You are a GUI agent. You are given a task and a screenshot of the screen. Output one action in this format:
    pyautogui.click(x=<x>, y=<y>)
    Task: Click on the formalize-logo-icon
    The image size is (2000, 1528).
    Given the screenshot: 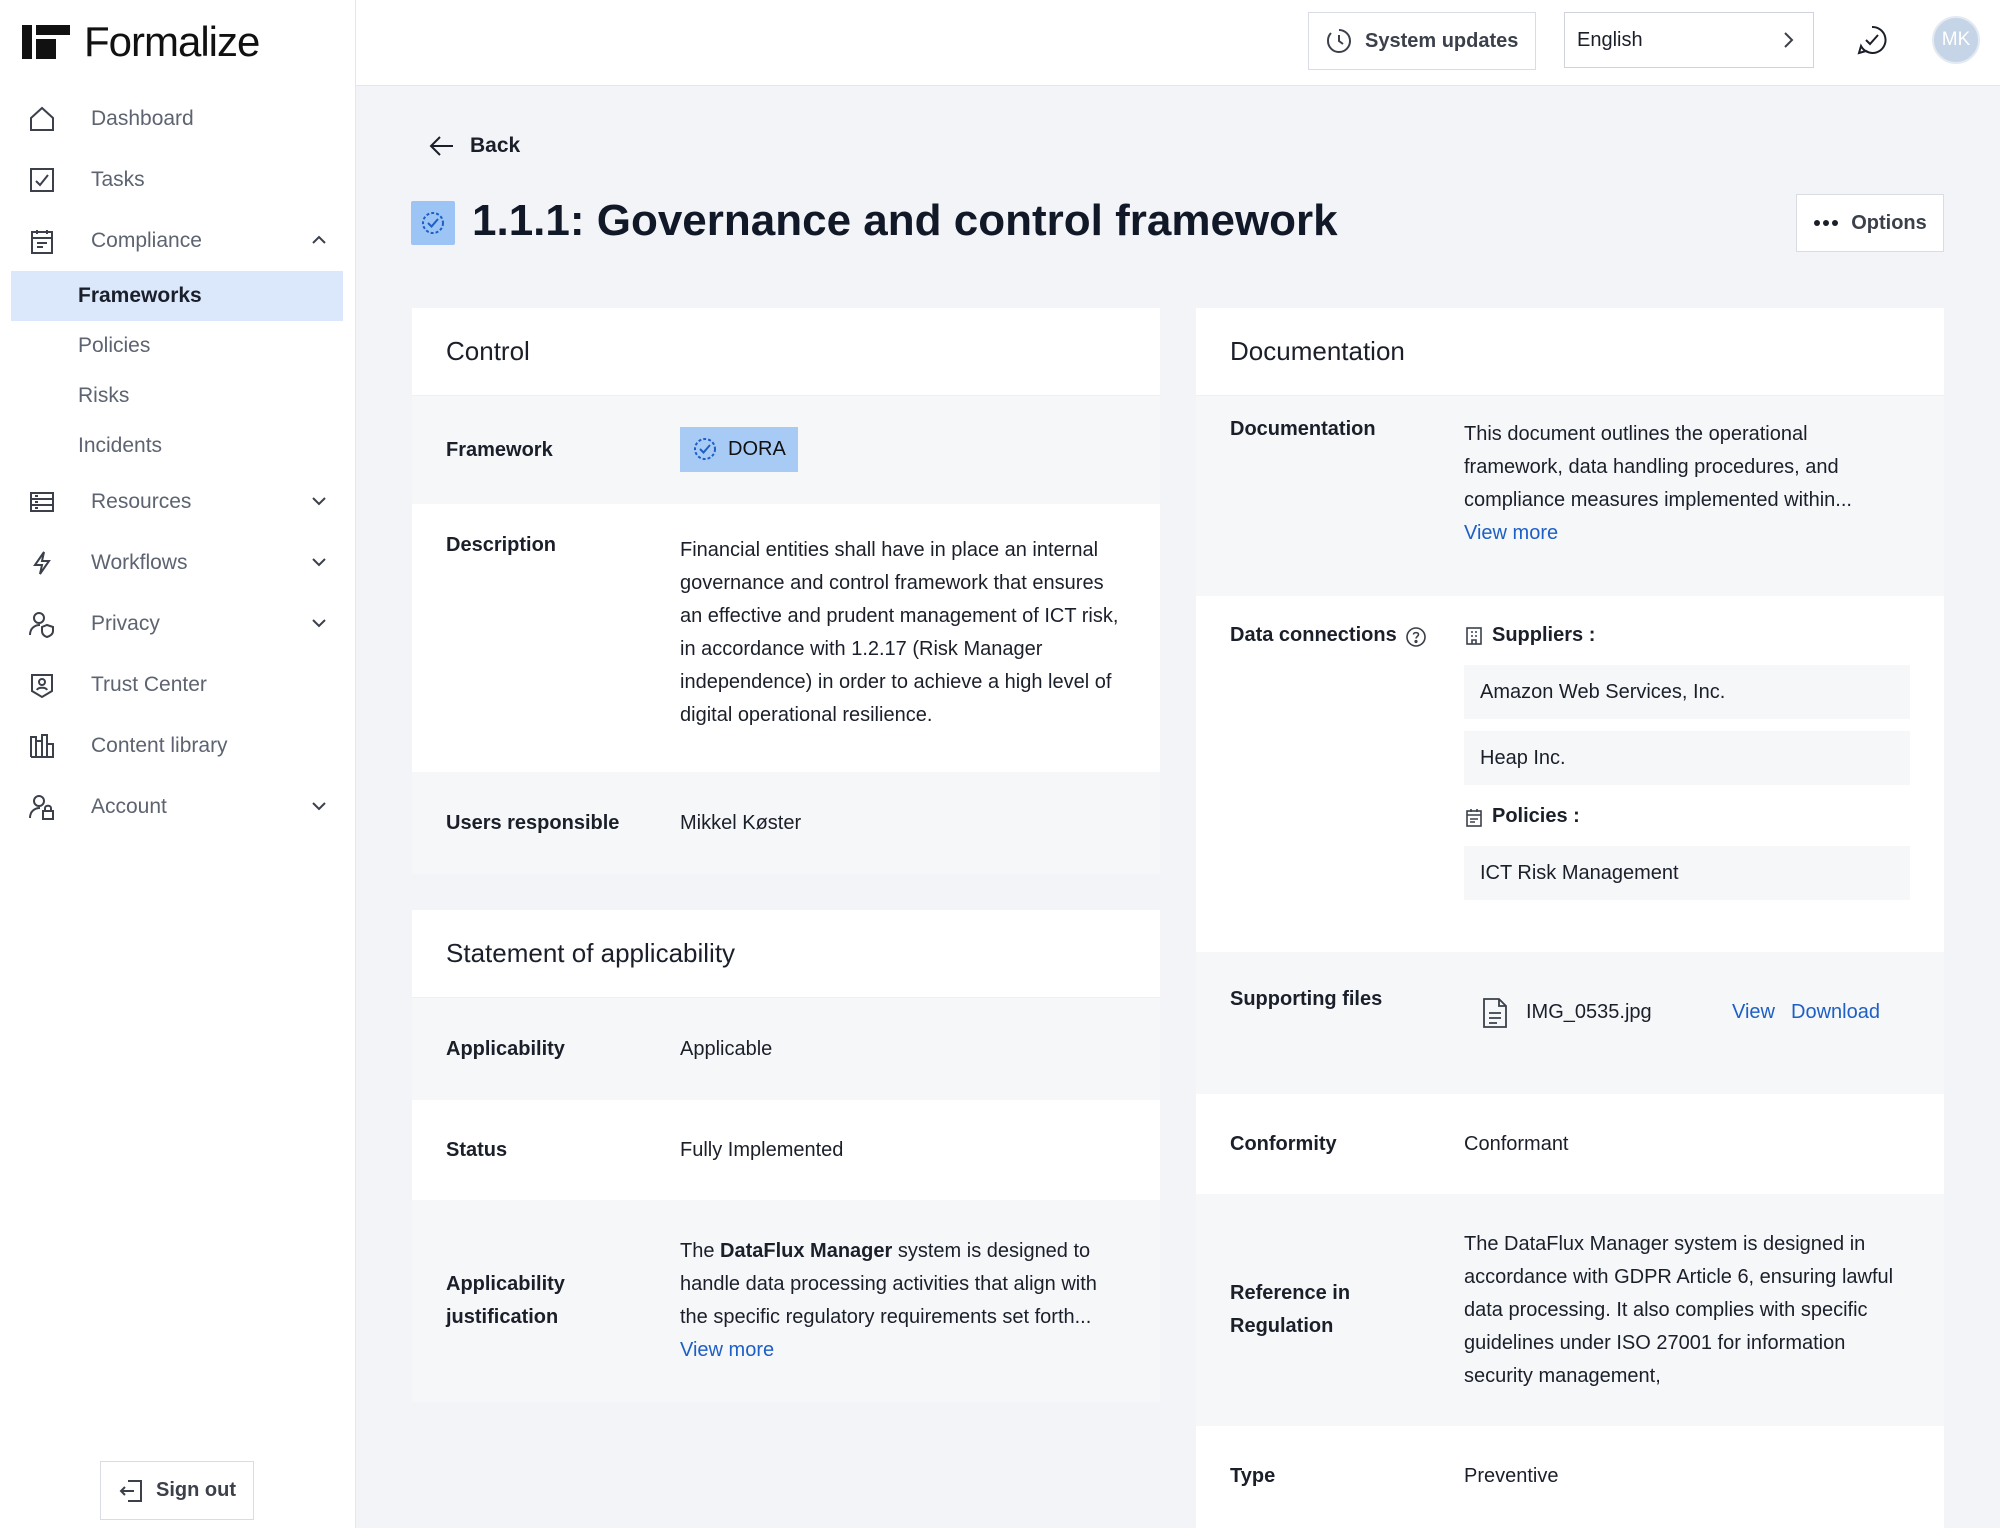 What is the action you would take?
    pyautogui.click(x=46, y=42)
    